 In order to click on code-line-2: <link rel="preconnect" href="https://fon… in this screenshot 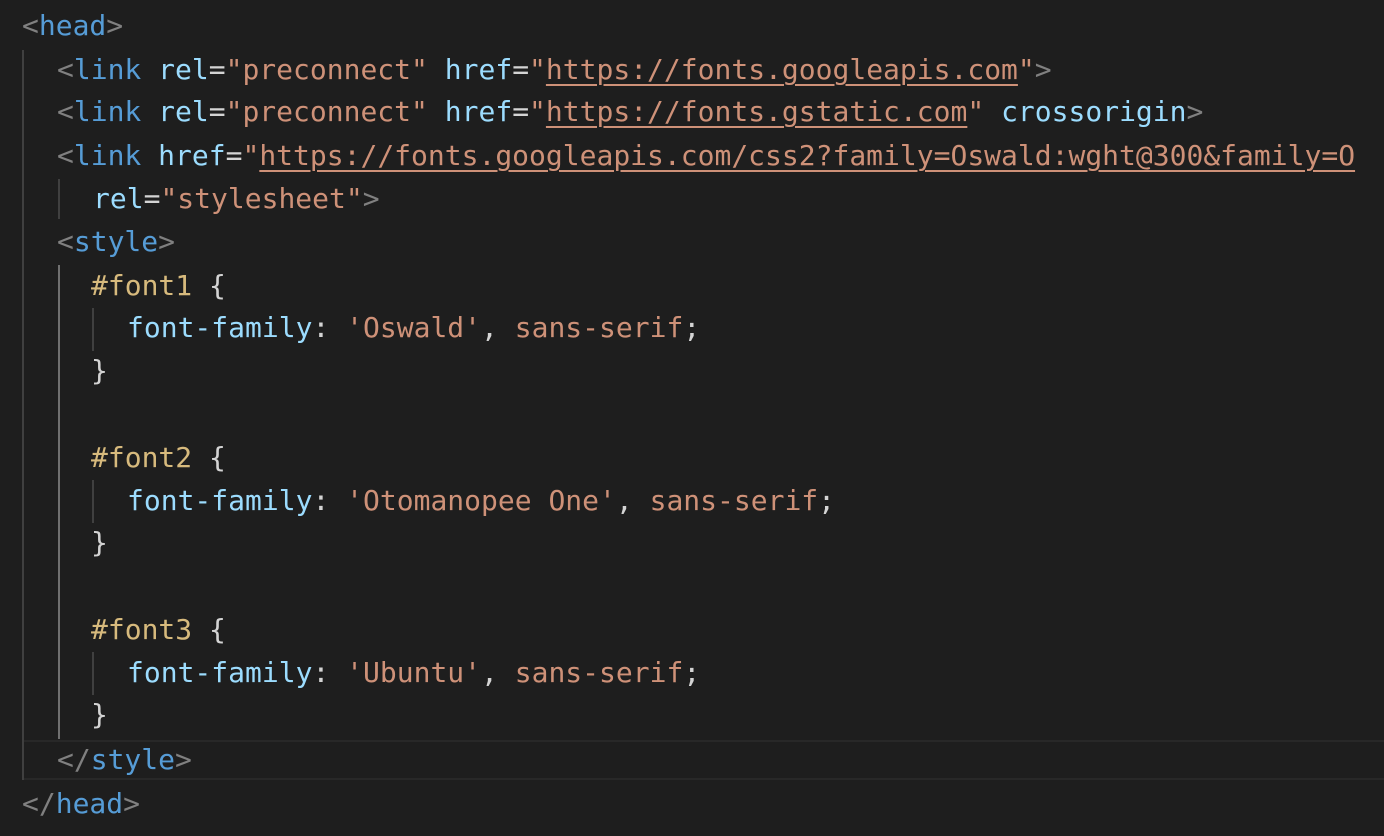, I will do `click(692, 69)`.